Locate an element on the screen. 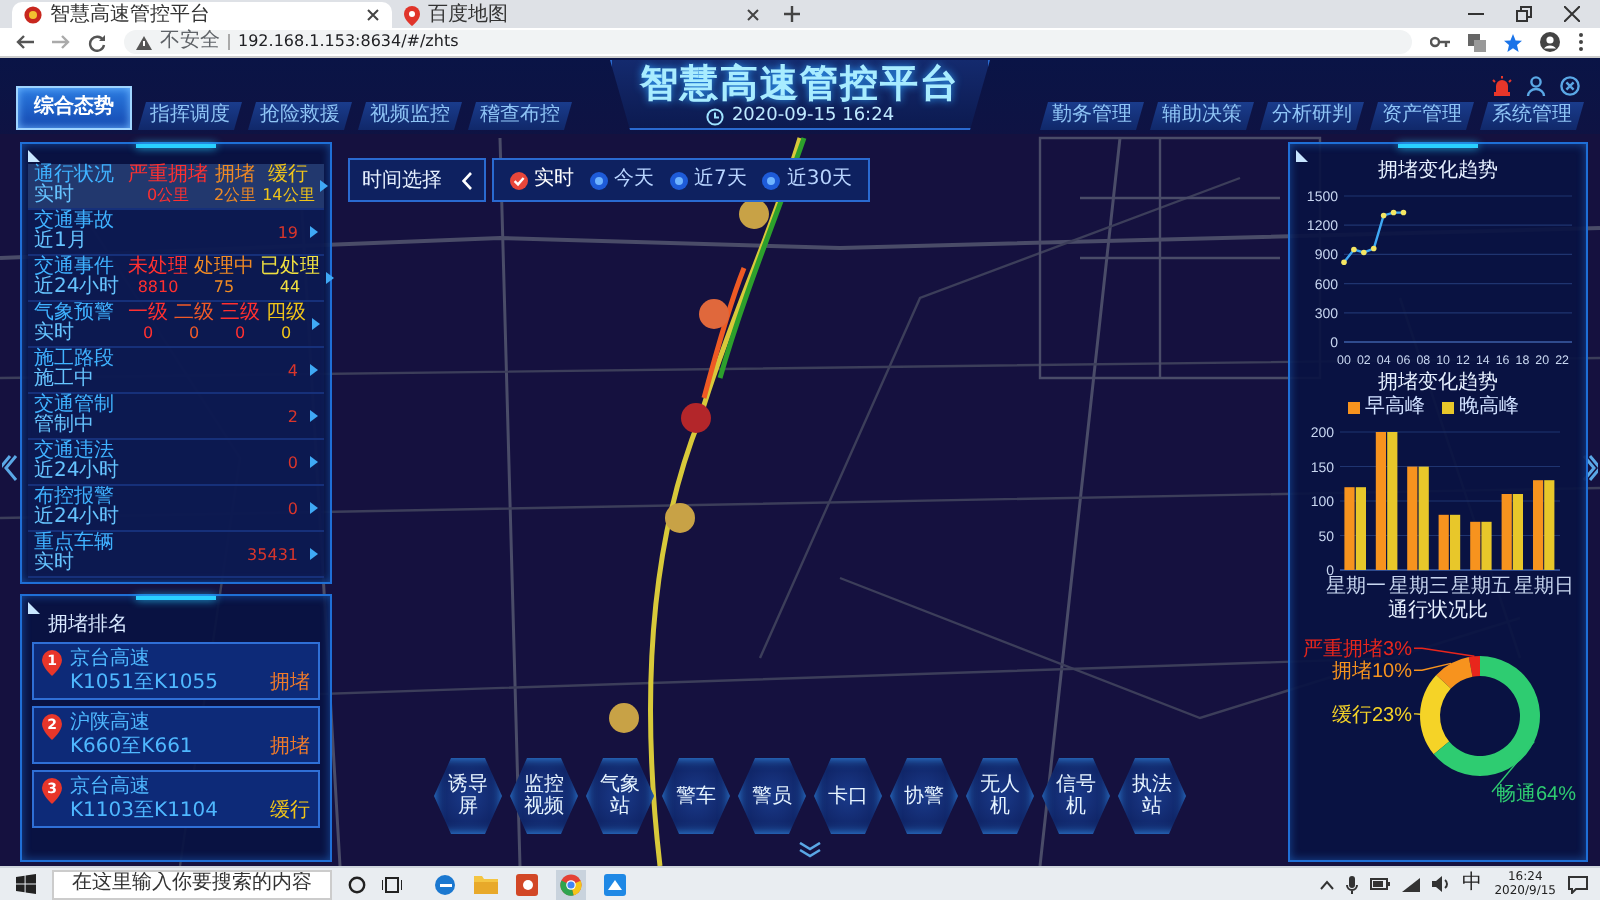 Image resolution: width=1600 pixels, height=900 pixels. stat-value: 8810 is located at coordinates (158, 288).